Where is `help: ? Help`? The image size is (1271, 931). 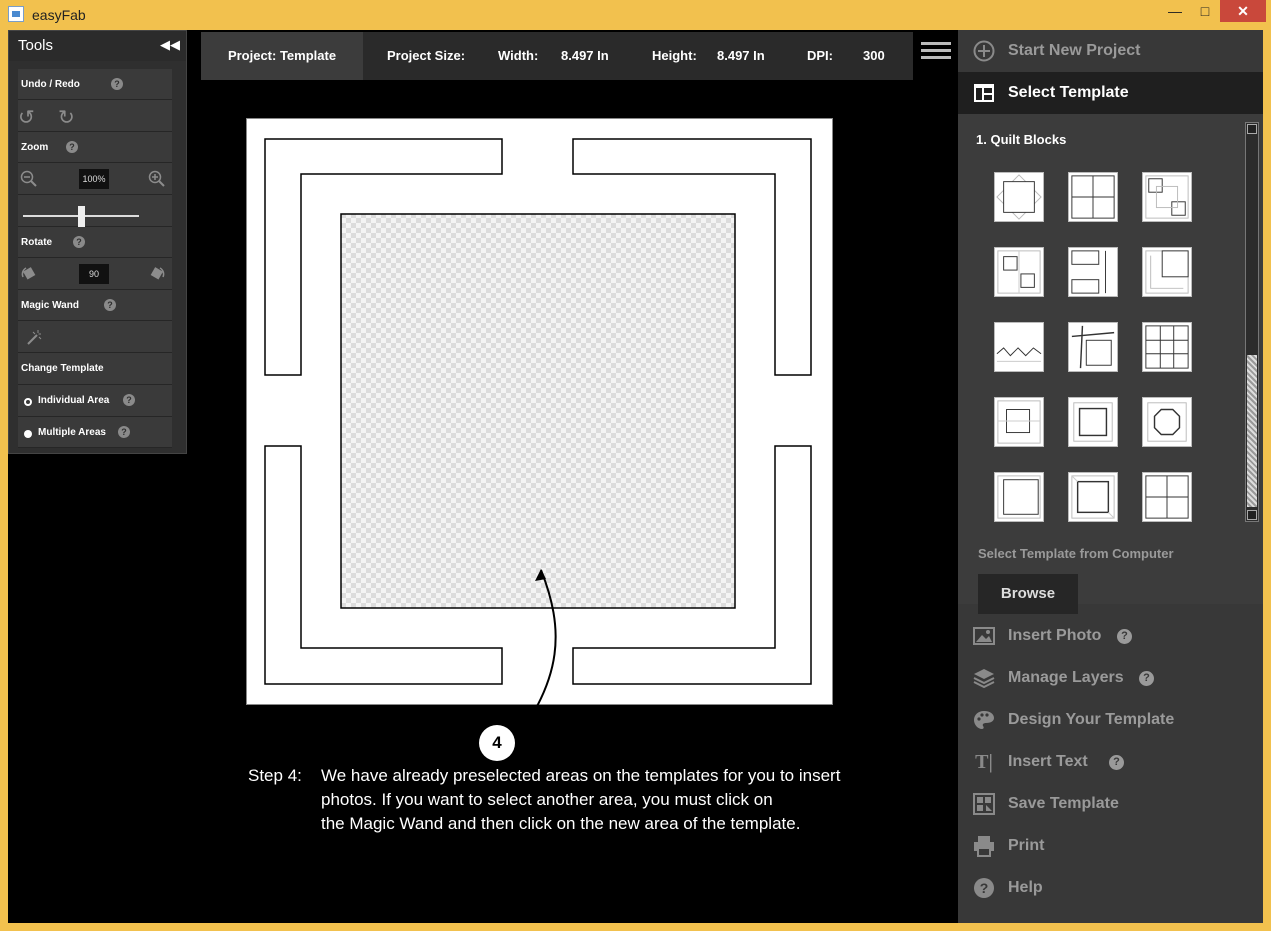
help: ? Help is located at coordinates (1110, 888).